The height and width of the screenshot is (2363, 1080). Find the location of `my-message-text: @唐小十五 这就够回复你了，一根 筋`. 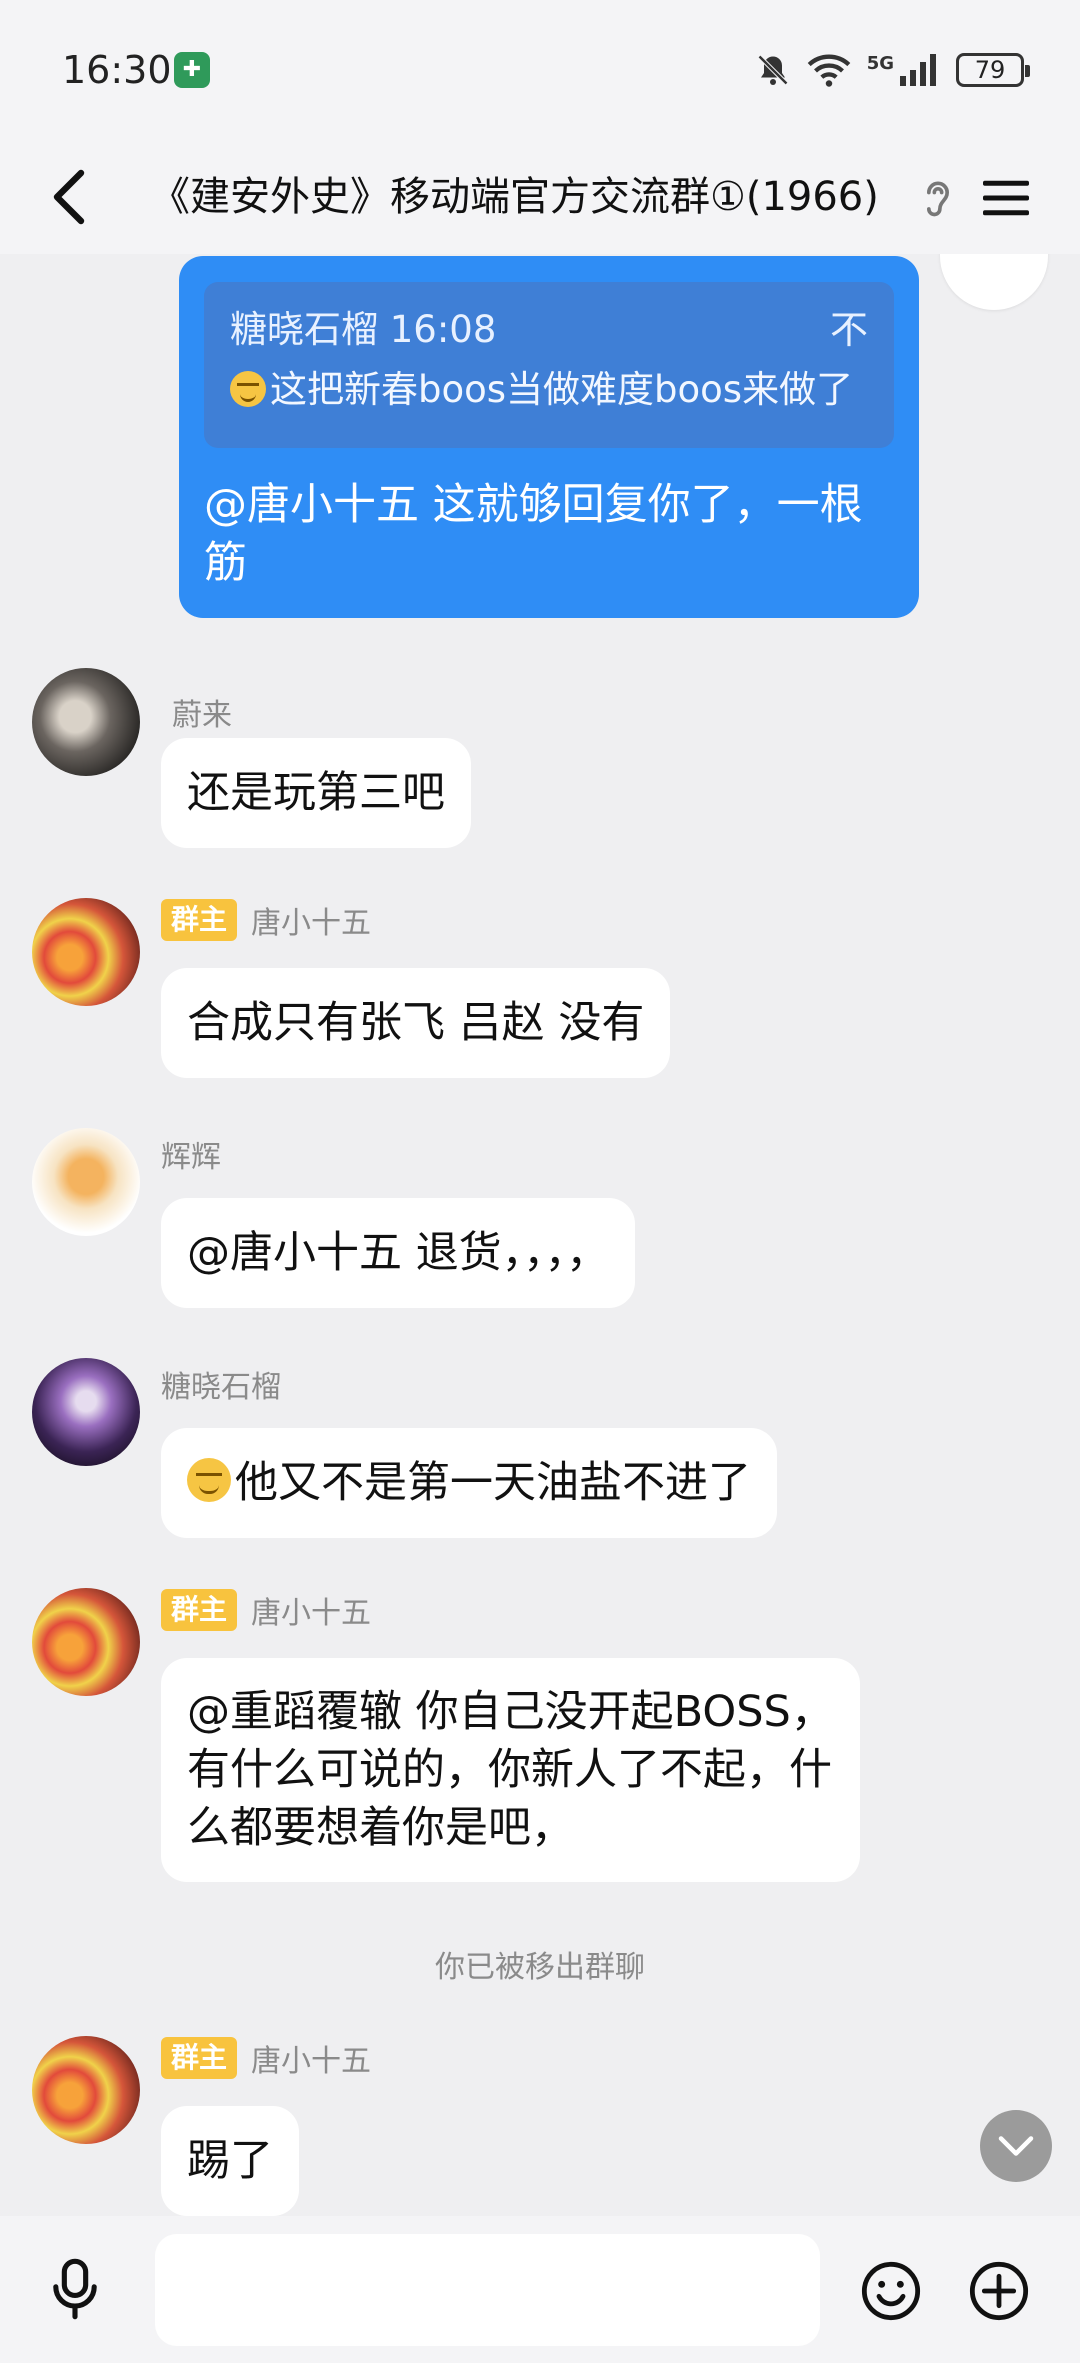

my-message-text: @唐小十五 这就够回复你了，一根 筋 is located at coordinates (533, 534).